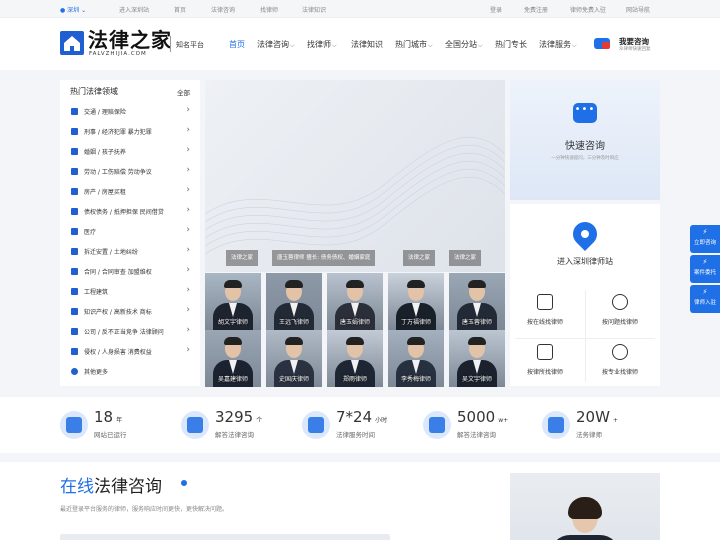 This screenshot has width=720, height=540. What do you see at coordinates (130, 352) in the screenshot?
I see `category-item: 侵权 / 人身损害 消费权益 ›` at bounding box center [130, 352].